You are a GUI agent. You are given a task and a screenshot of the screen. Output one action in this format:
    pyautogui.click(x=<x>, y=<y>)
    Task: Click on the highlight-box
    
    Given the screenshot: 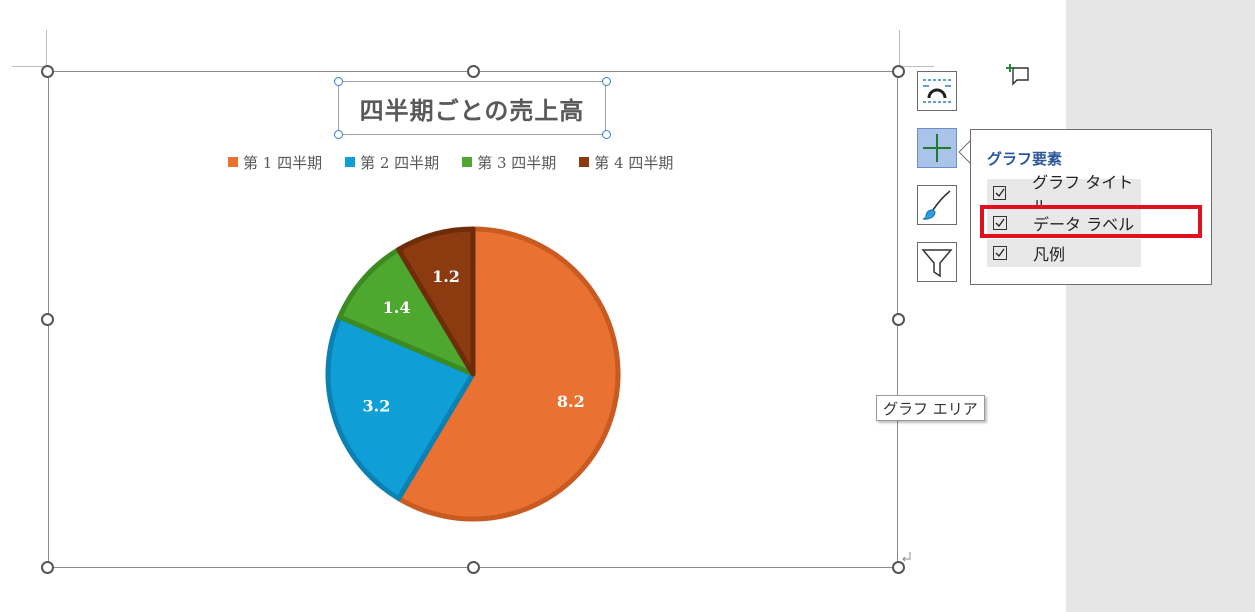 What is the action you would take?
    pyautogui.click(x=1091, y=221)
    